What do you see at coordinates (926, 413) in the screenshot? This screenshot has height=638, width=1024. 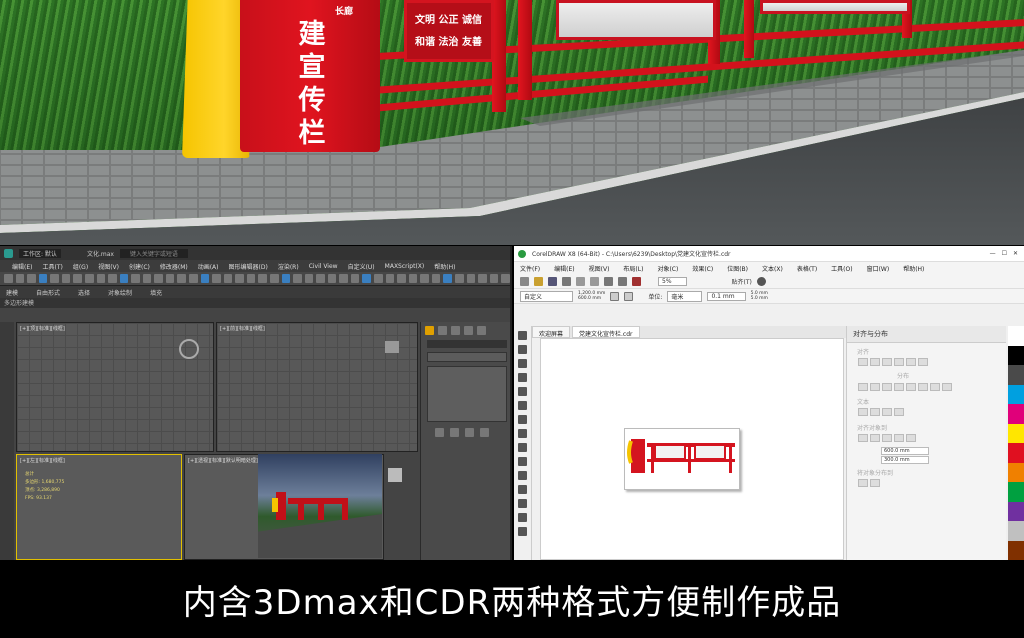 I see `text-align-buttons` at bounding box center [926, 413].